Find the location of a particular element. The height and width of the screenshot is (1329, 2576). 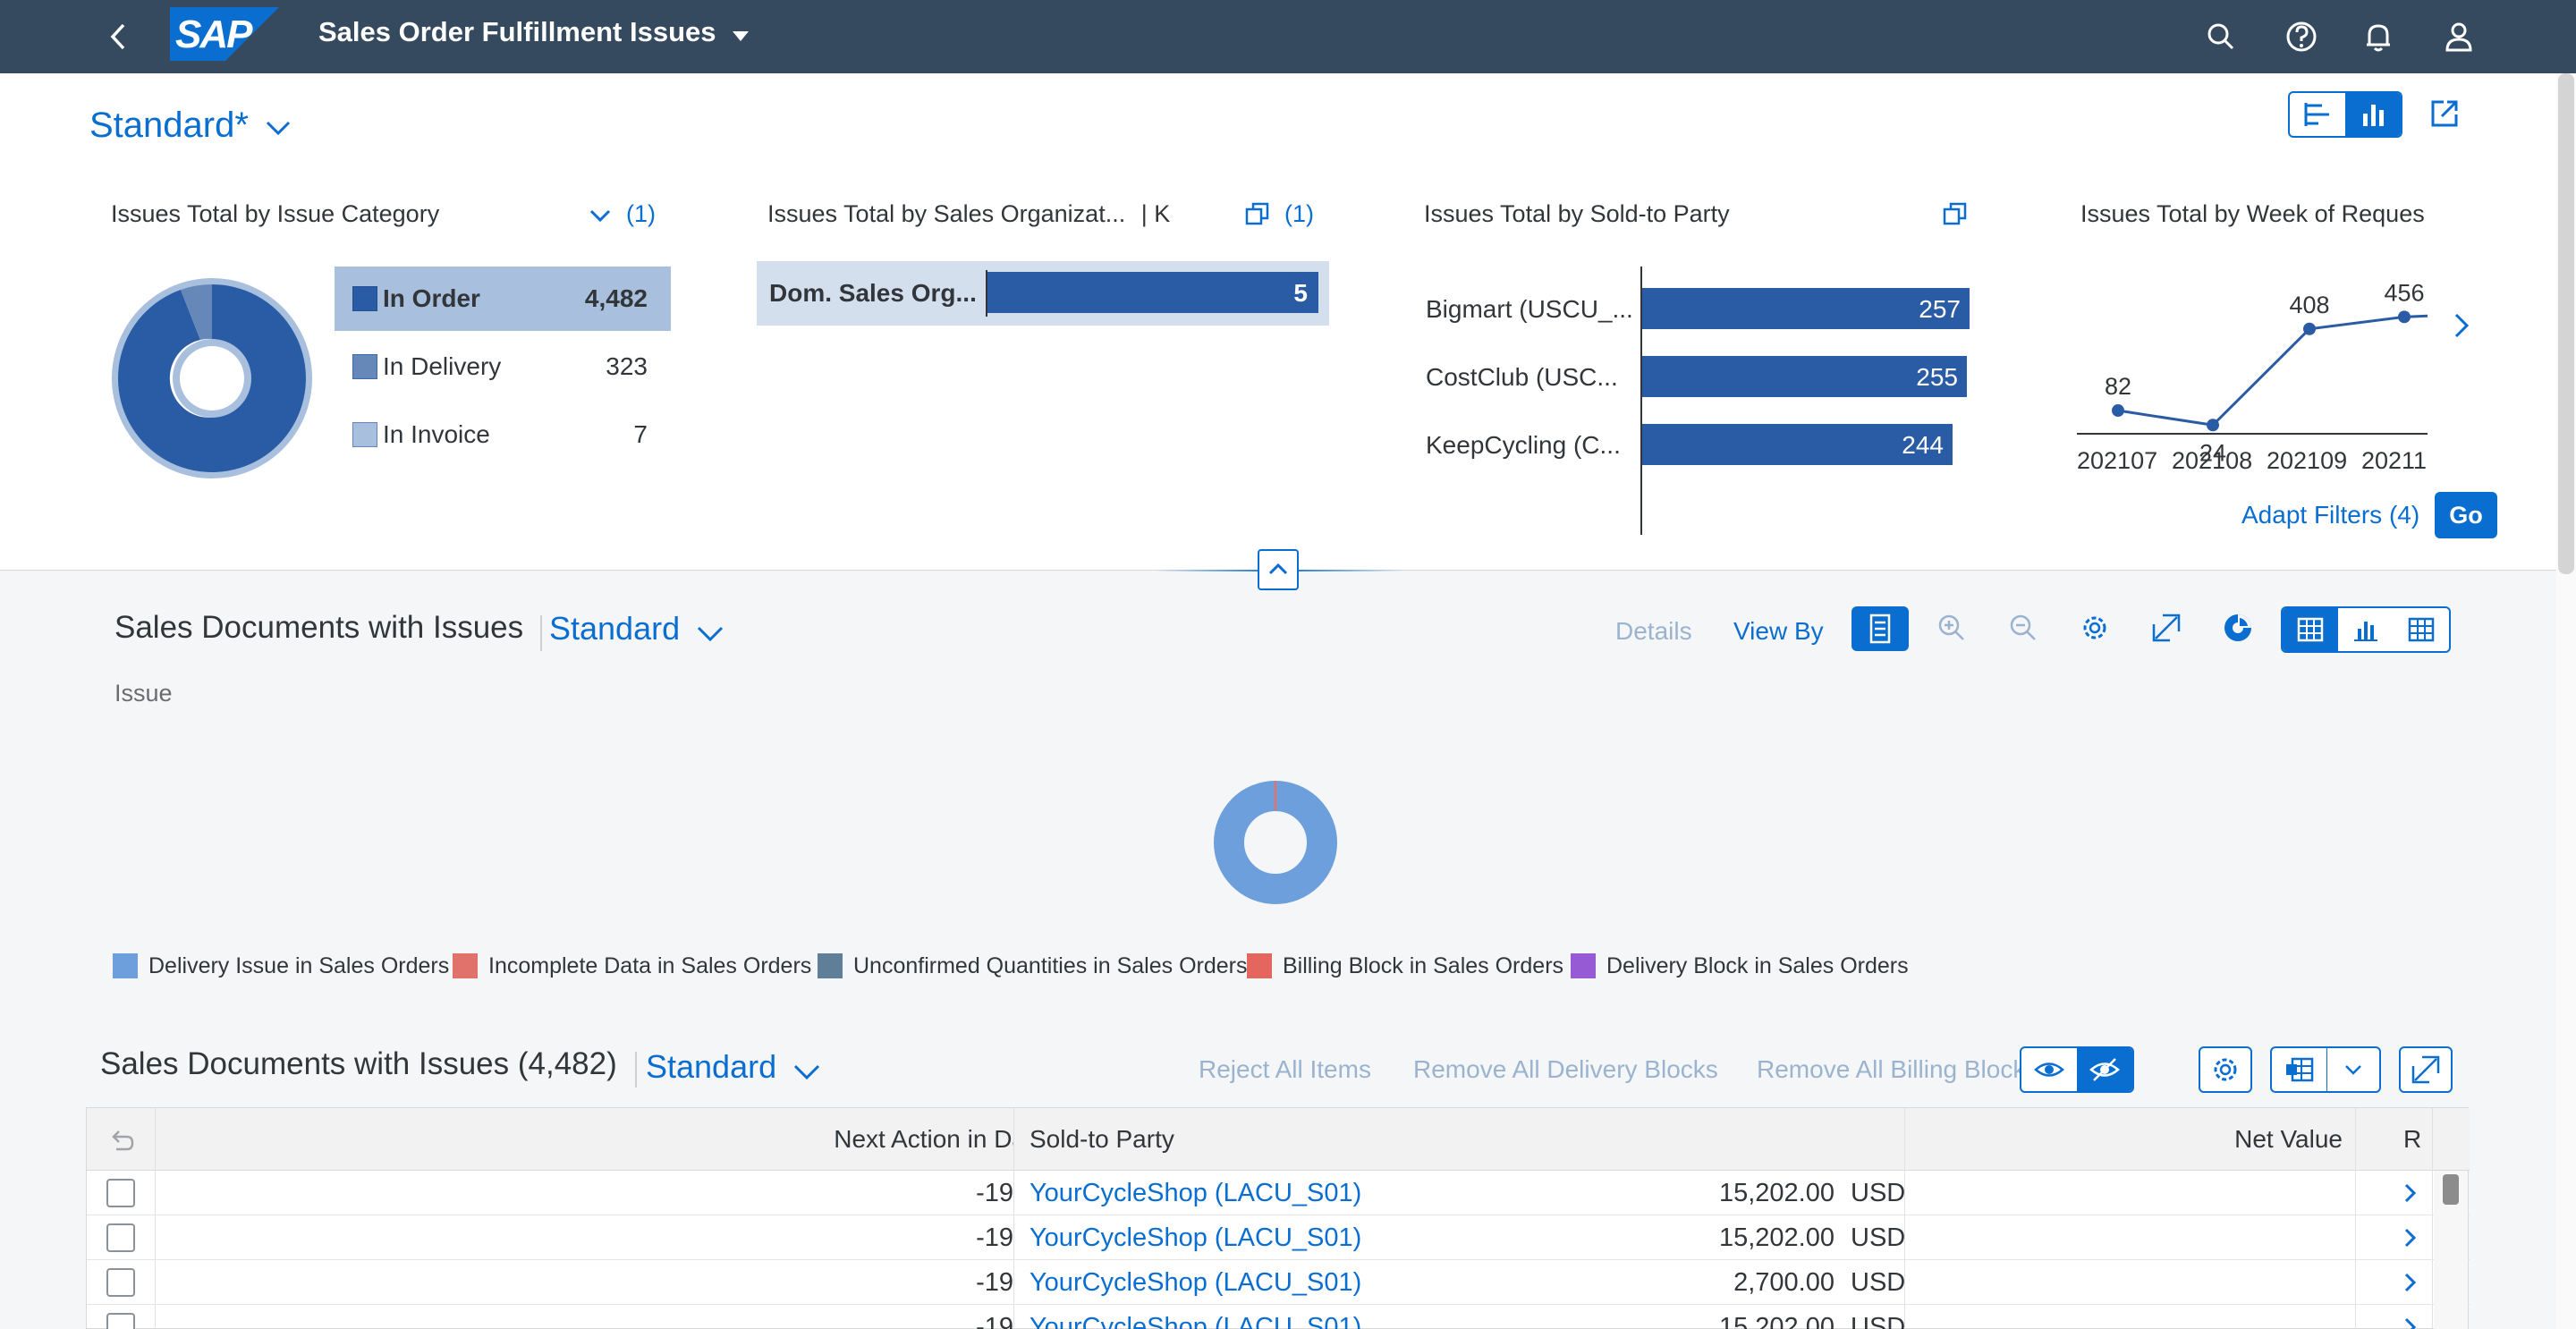

bar: 255 is located at coordinates (1804, 376).